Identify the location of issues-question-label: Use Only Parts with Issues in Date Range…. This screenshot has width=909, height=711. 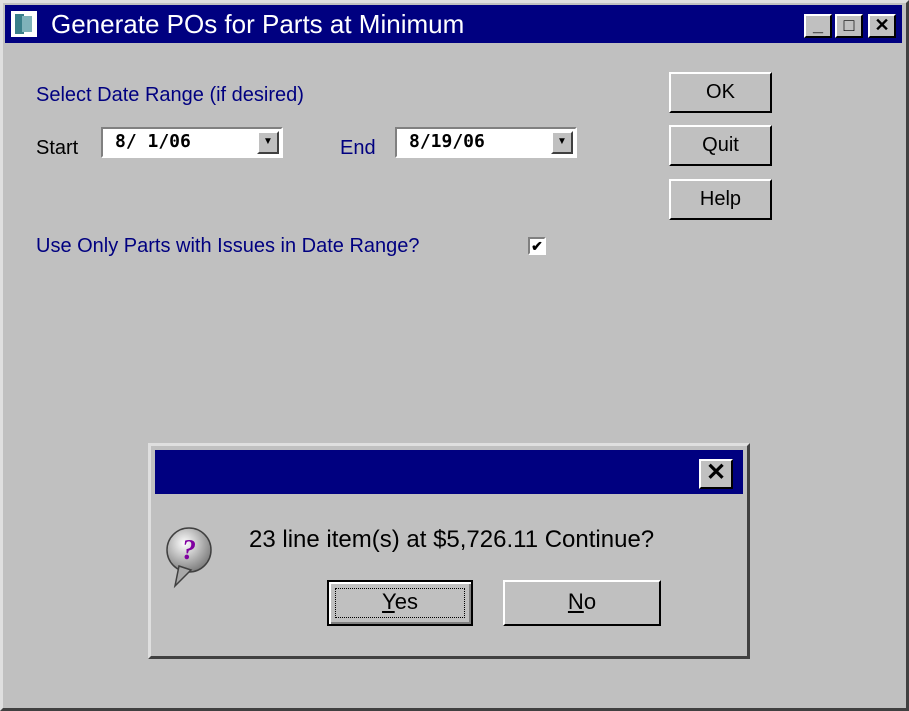
(228, 246).